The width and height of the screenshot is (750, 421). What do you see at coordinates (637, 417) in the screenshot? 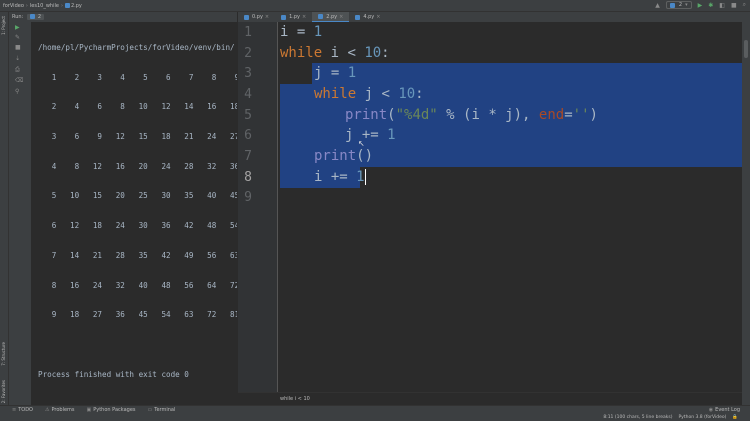
I see `caret-position: 8:11 (100 chars, 5 line breaks)` at bounding box center [637, 417].